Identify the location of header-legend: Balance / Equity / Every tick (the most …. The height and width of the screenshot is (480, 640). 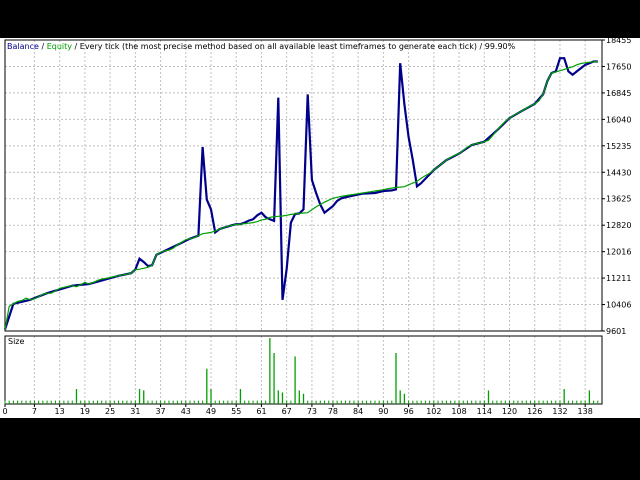
(261, 46).